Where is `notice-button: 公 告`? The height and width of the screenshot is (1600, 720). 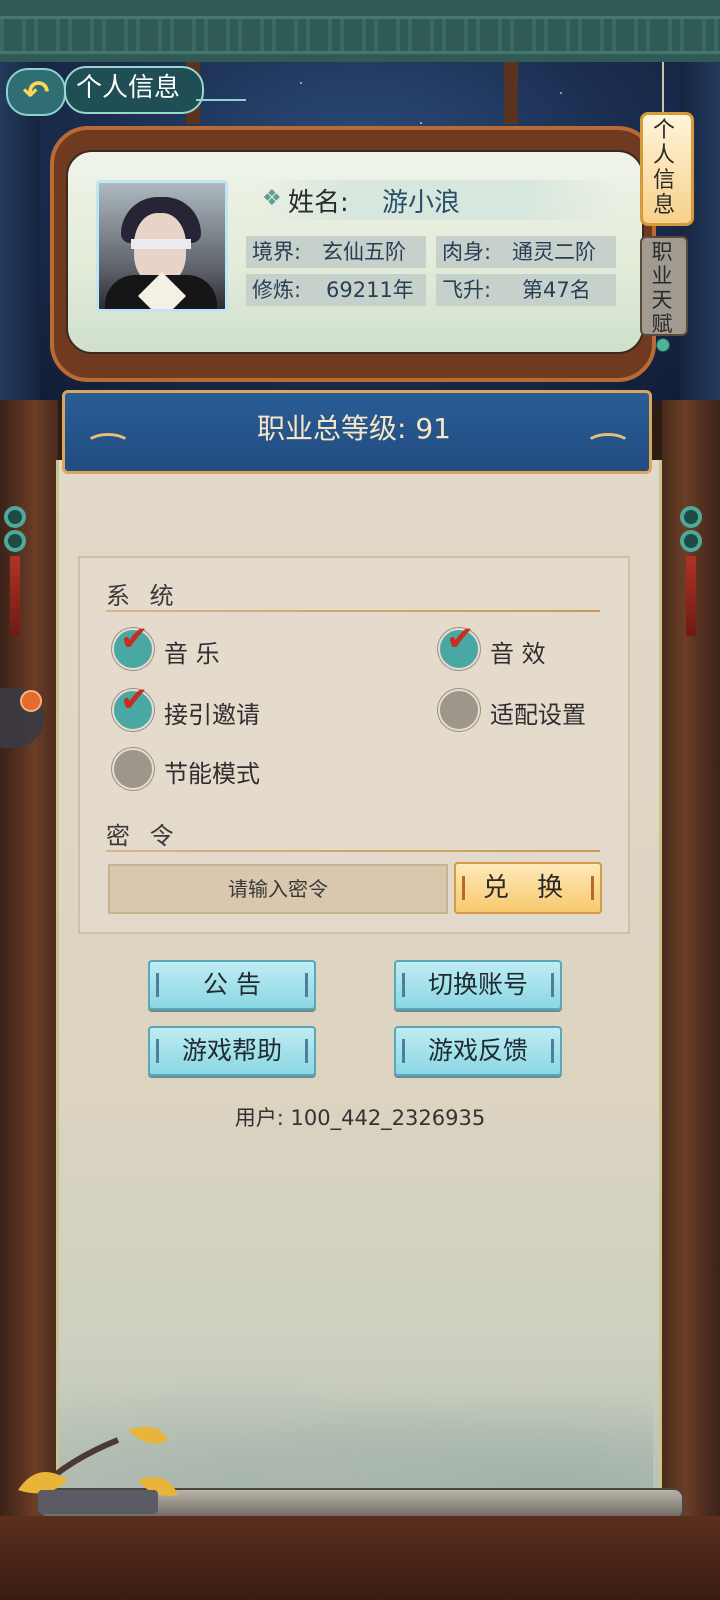 notice-button: 公 告 is located at coordinates (232, 985).